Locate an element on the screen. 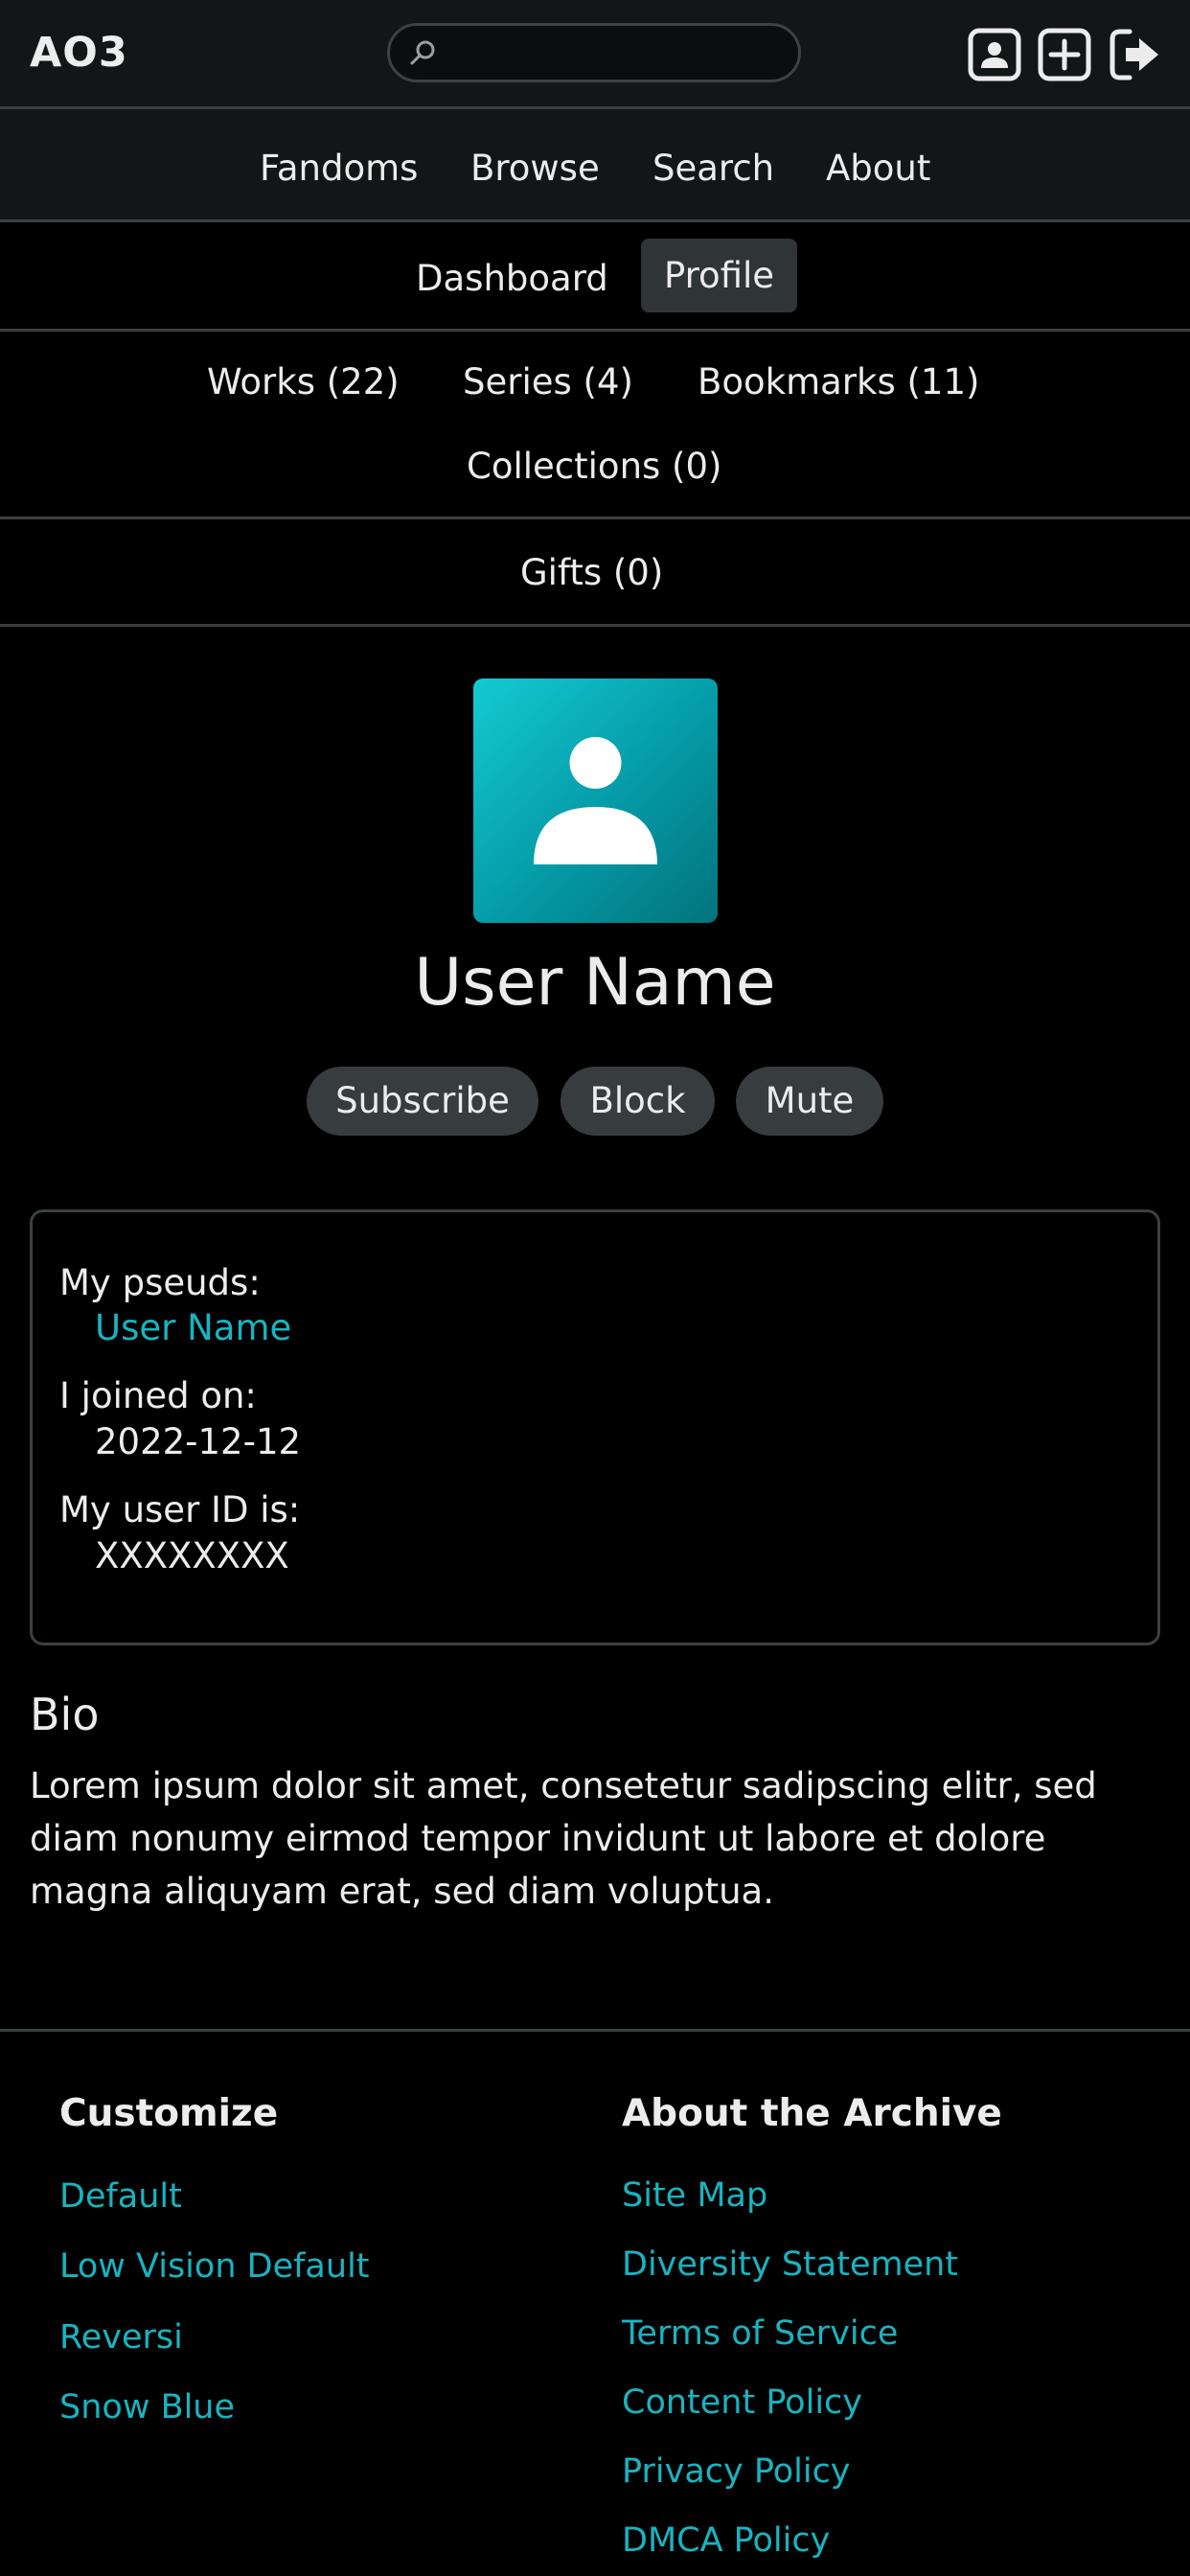 This screenshot has width=1190, height=2576. skin-reversi-link: Reversi is located at coordinates (121, 2338).